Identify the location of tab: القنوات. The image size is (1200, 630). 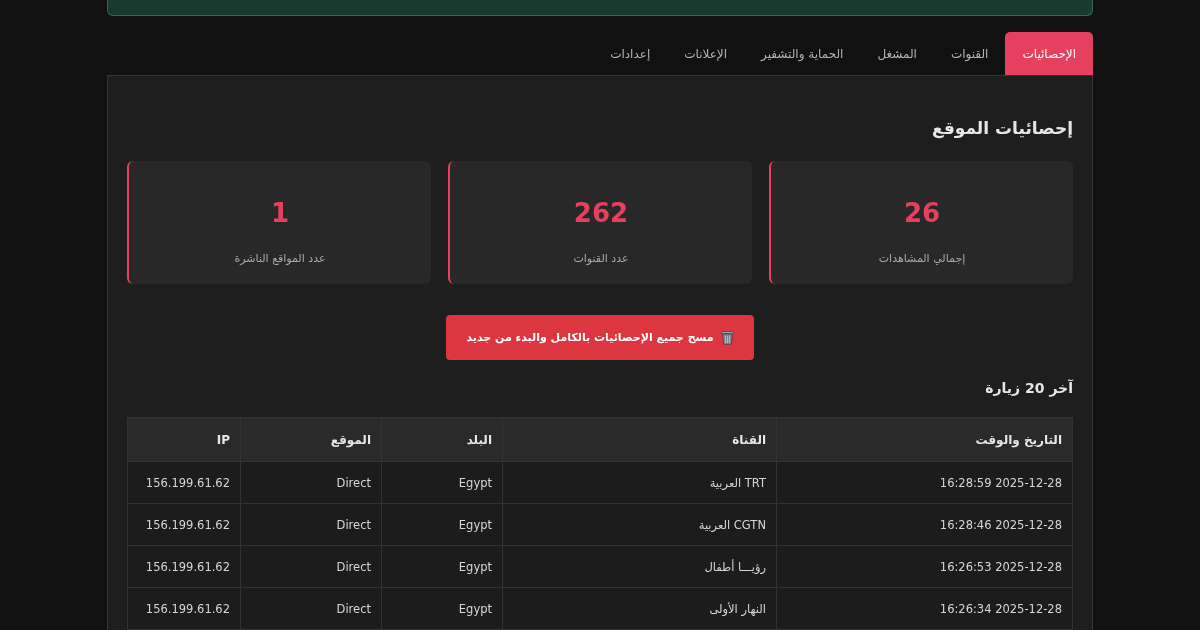
(969, 53).